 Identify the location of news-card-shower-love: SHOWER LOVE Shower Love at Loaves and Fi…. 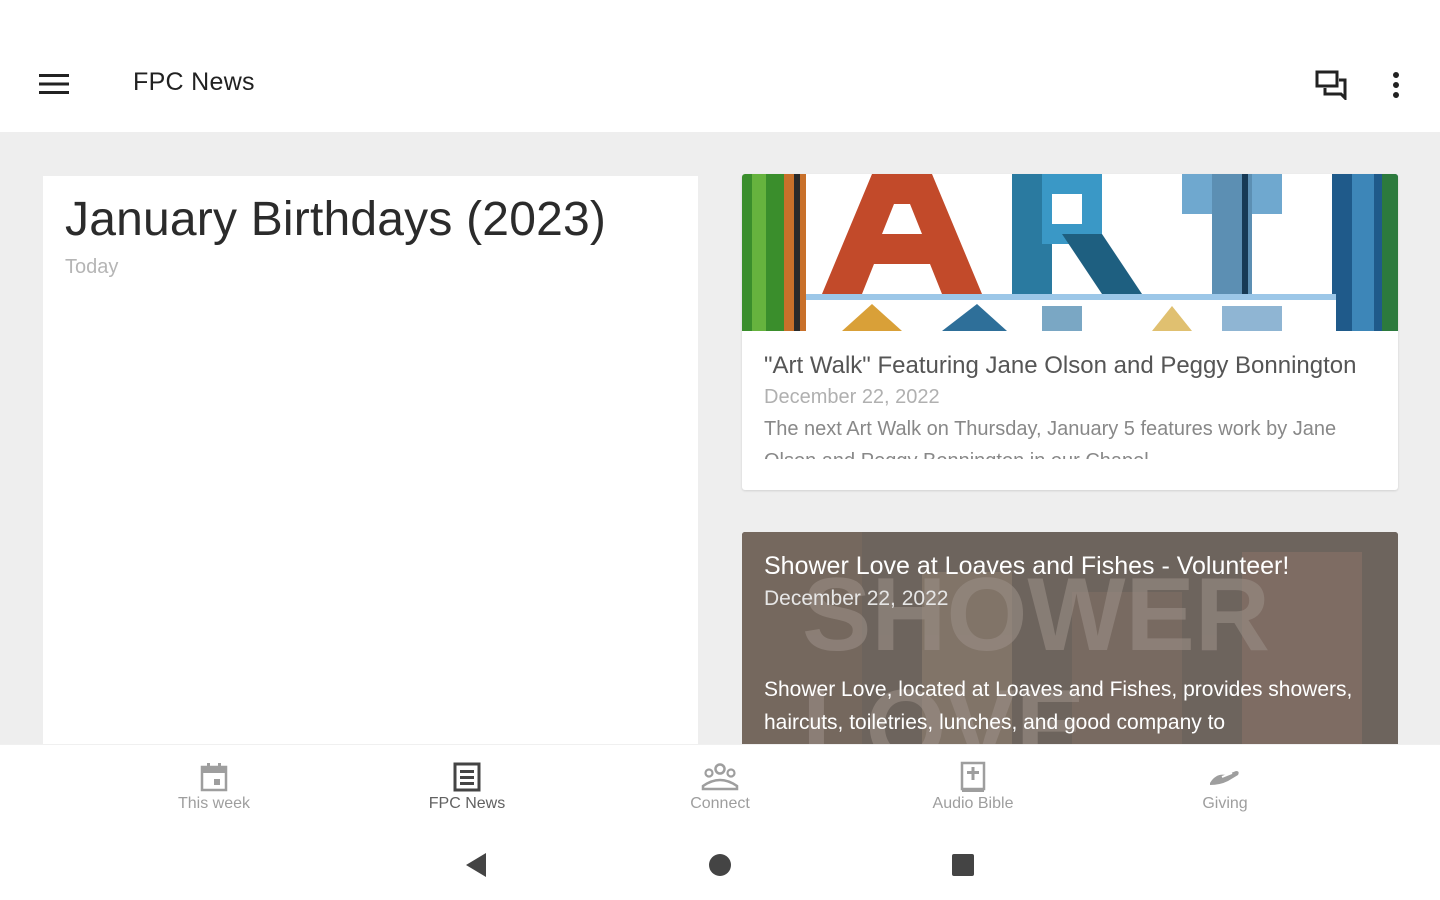
(1070, 638).